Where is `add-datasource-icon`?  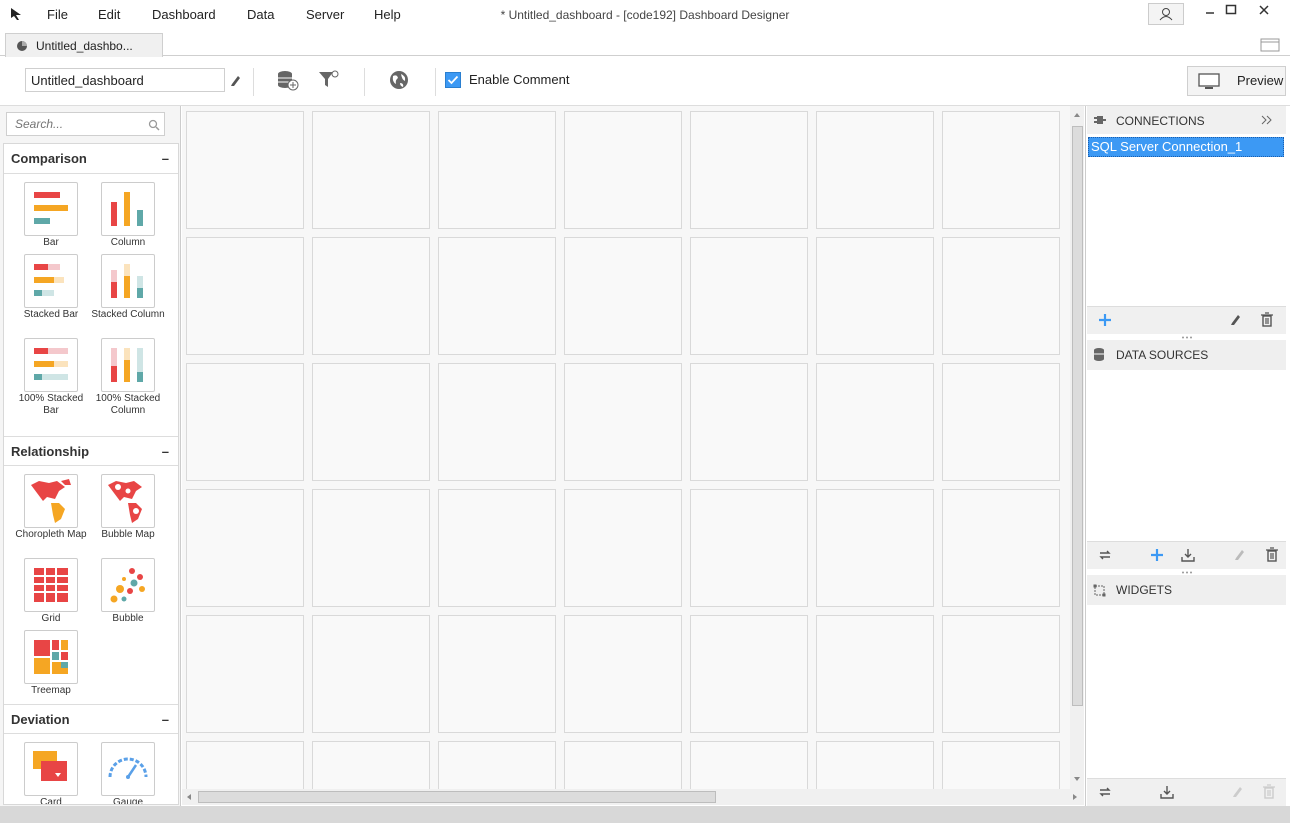 add-datasource-icon is located at coordinates (288, 81).